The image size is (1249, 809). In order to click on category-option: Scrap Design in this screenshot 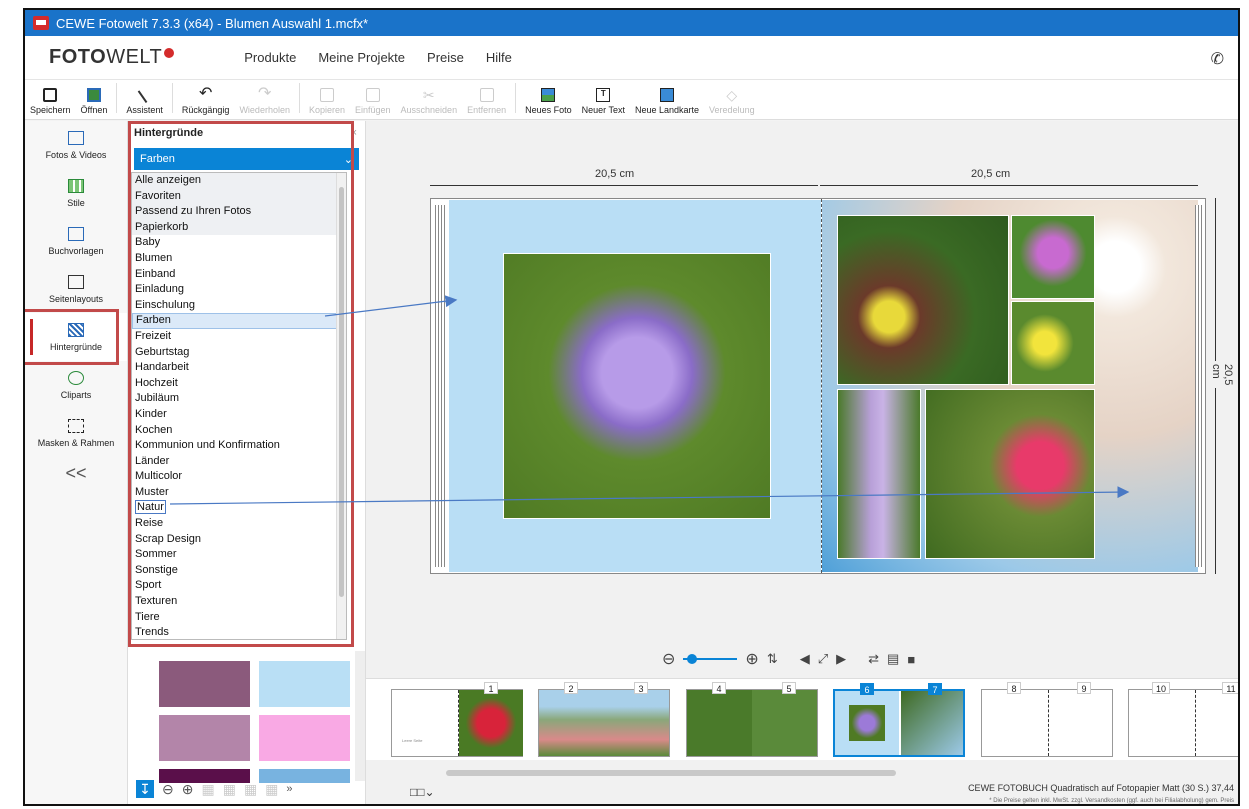, I will do `click(239, 540)`.